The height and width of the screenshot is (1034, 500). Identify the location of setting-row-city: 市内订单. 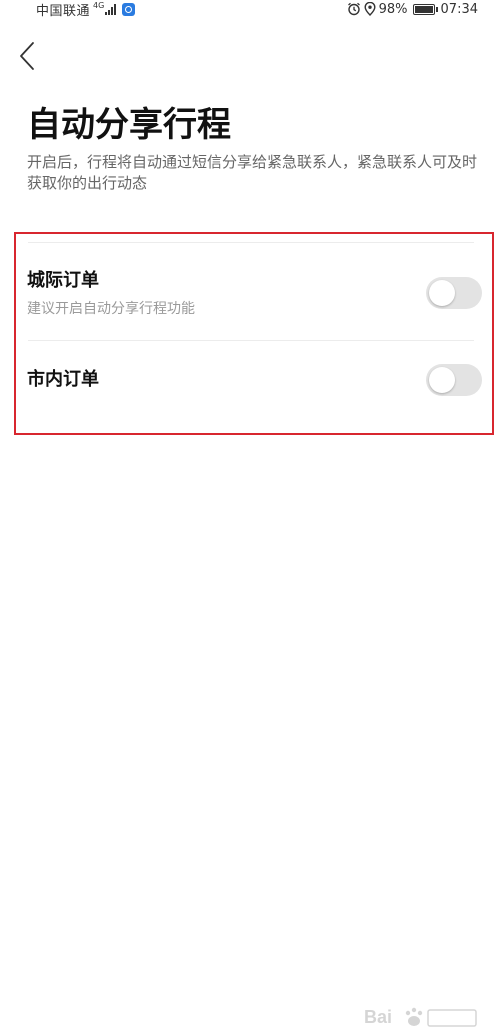
(253, 381).